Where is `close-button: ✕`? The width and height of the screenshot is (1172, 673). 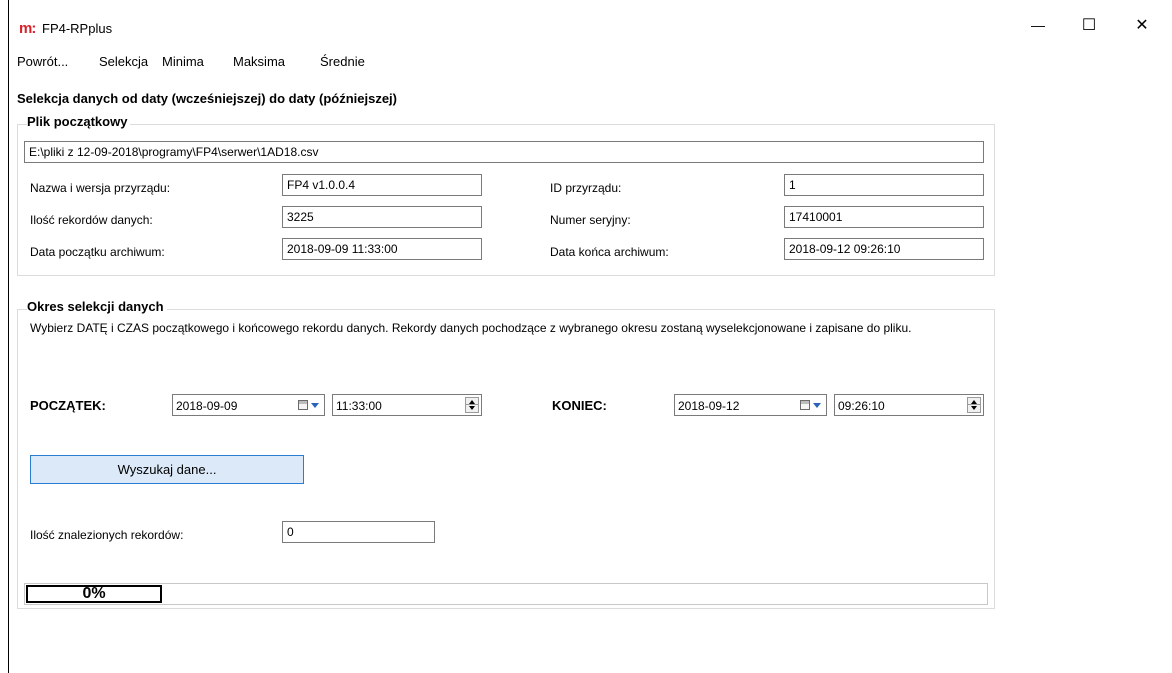
close-button: ✕ is located at coordinates (1142, 25).